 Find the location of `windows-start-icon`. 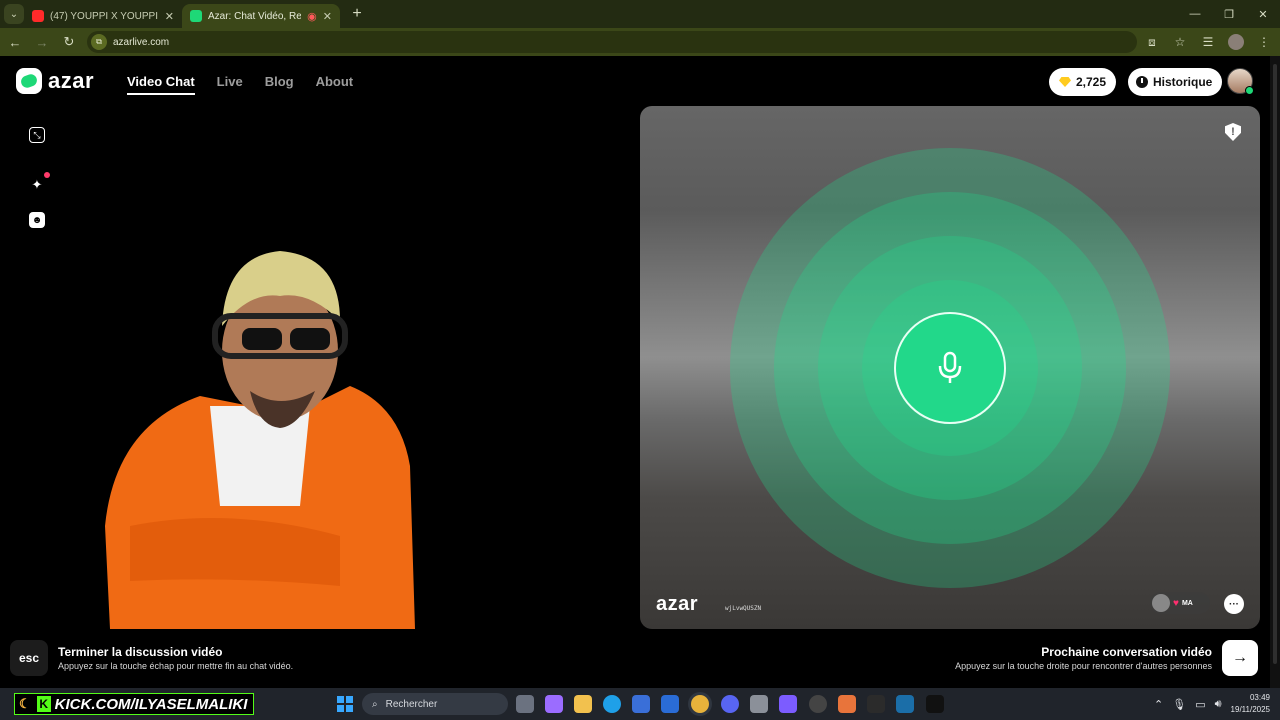

windows-start-icon is located at coordinates (345, 704).